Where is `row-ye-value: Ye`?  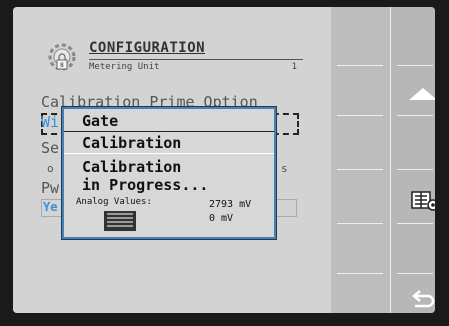 row-ye-value: Ye is located at coordinates (50, 207).